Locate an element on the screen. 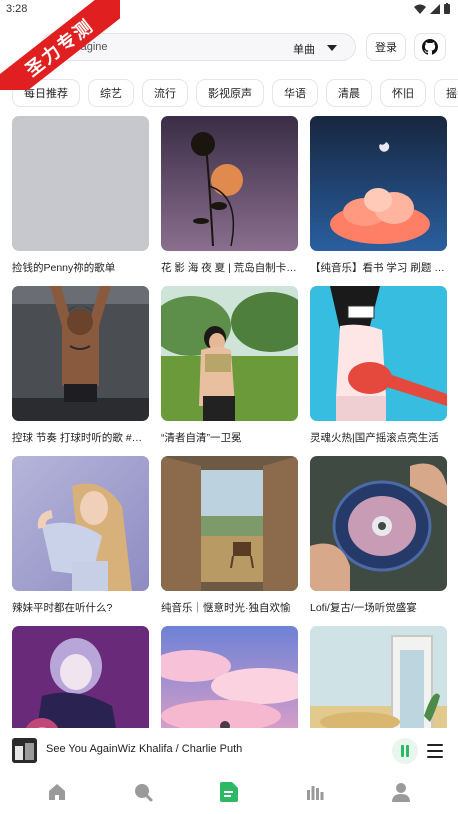  playlist-card: Lofi/复古/一场听觉盛宴 is located at coordinates (378, 535).